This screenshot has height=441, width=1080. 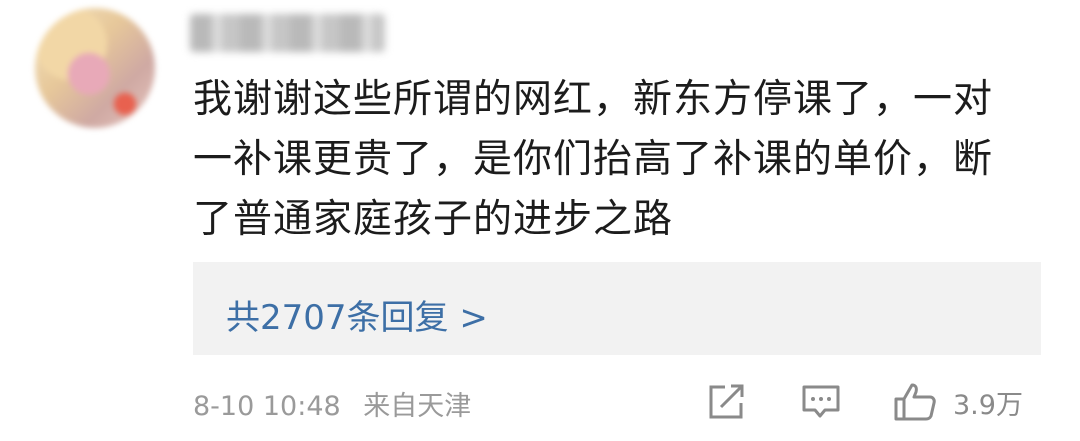 I want to click on comment-line: 了普通家庭孩子的进步之路, so click(x=433, y=219).